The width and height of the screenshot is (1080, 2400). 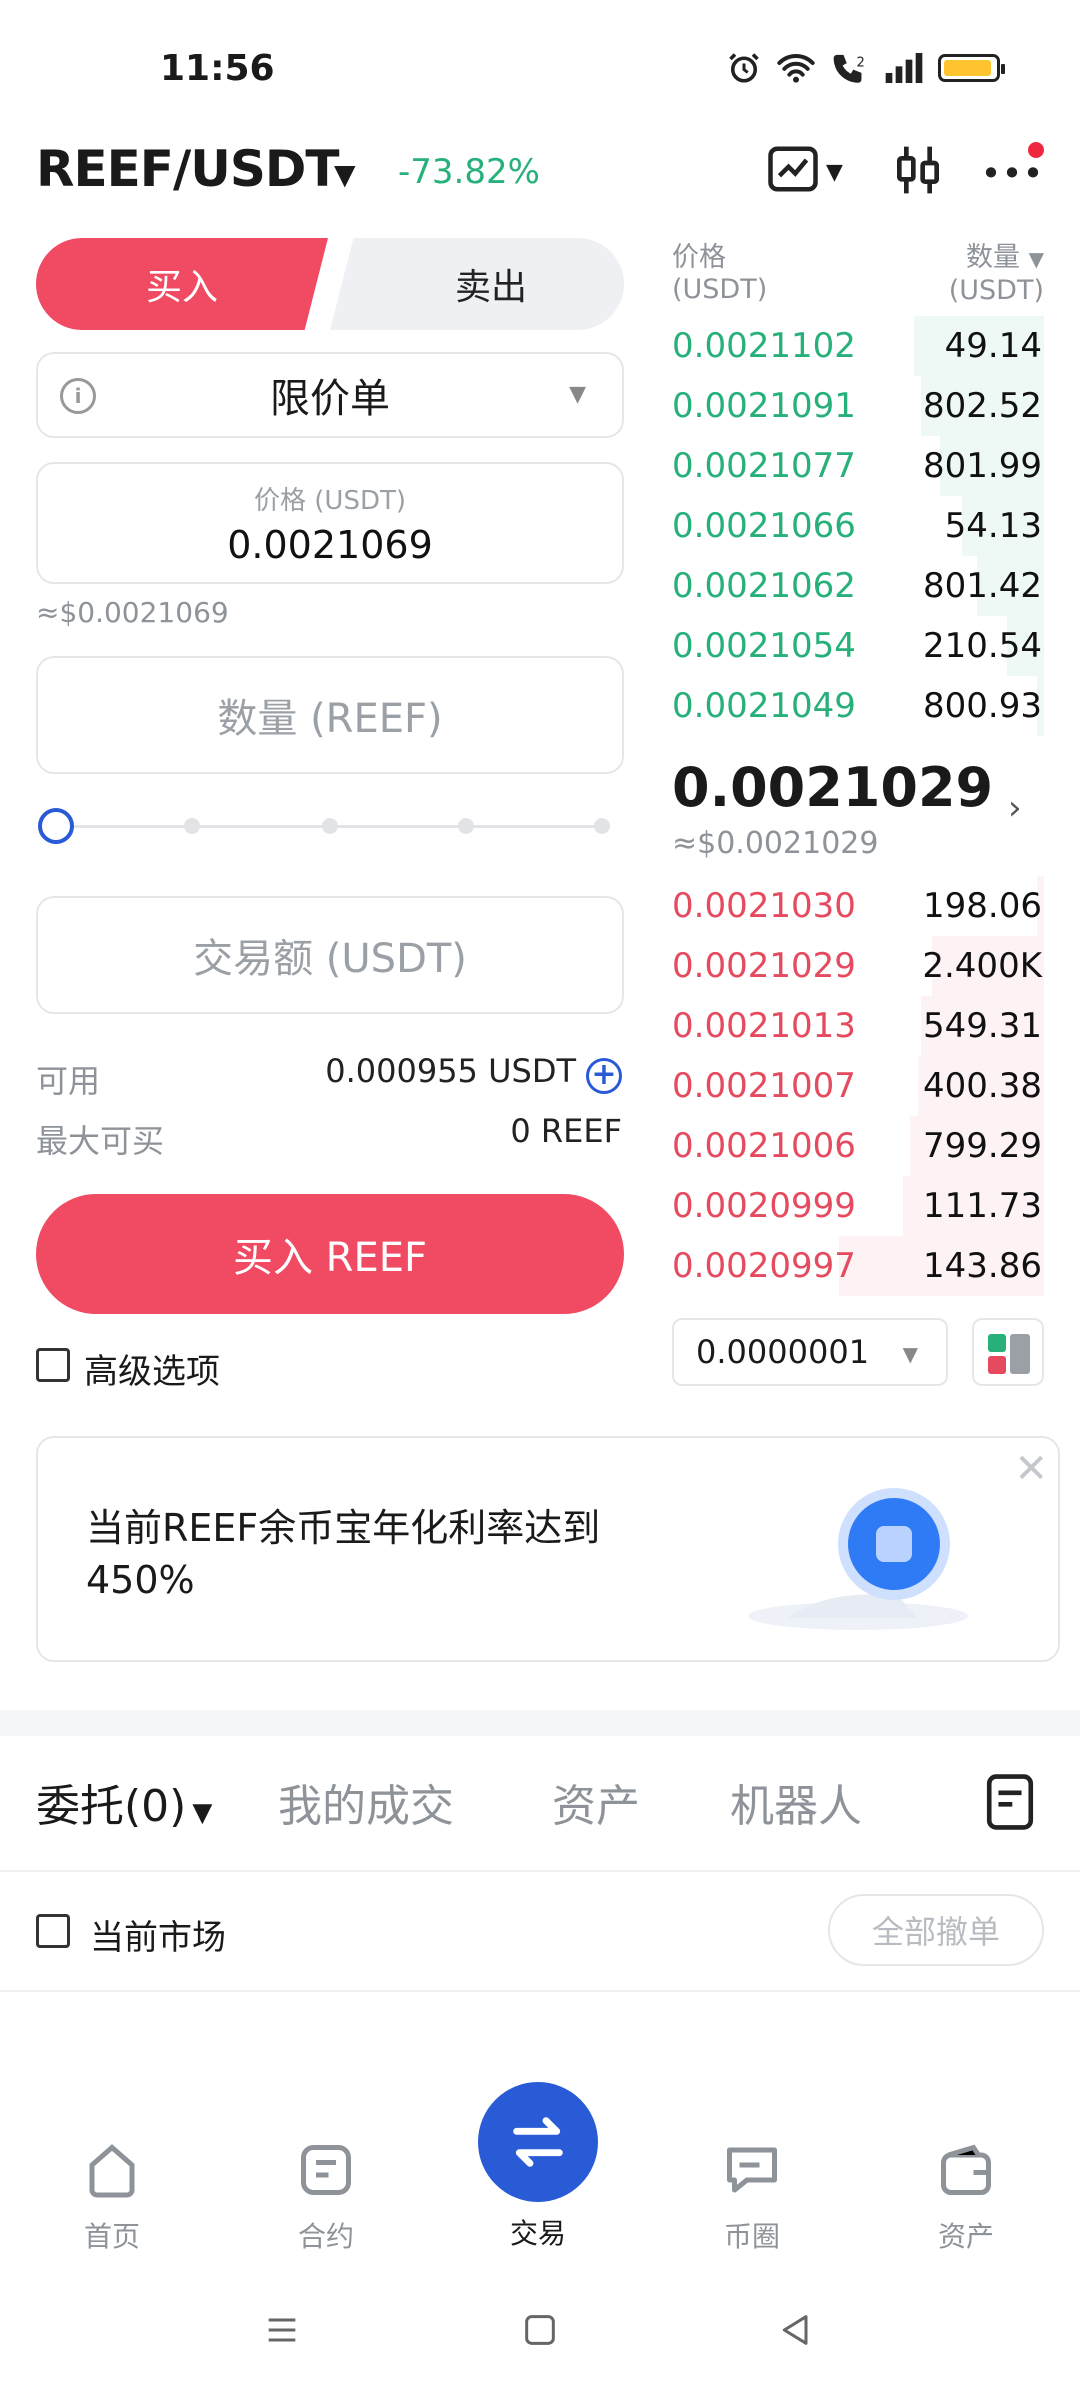 What do you see at coordinates (764, 1146) in the screenshot?
I see `bid-price: 0.0021006` at bounding box center [764, 1146].